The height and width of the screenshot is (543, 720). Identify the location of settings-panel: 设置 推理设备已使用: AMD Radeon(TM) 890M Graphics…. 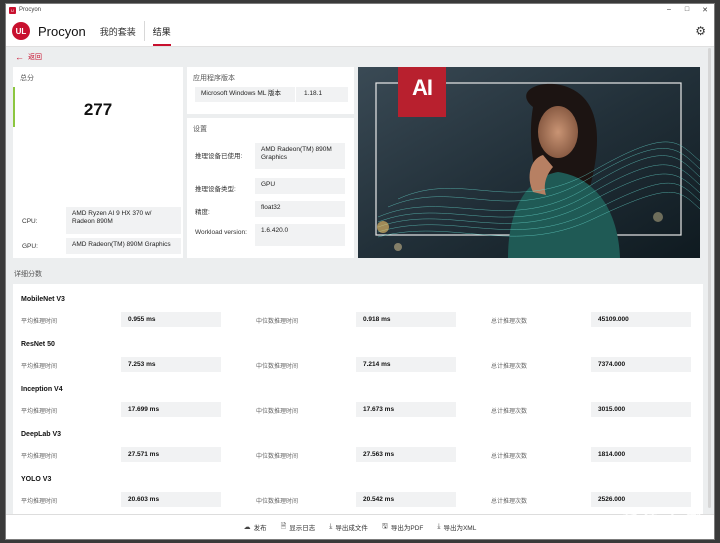
(270, 188).